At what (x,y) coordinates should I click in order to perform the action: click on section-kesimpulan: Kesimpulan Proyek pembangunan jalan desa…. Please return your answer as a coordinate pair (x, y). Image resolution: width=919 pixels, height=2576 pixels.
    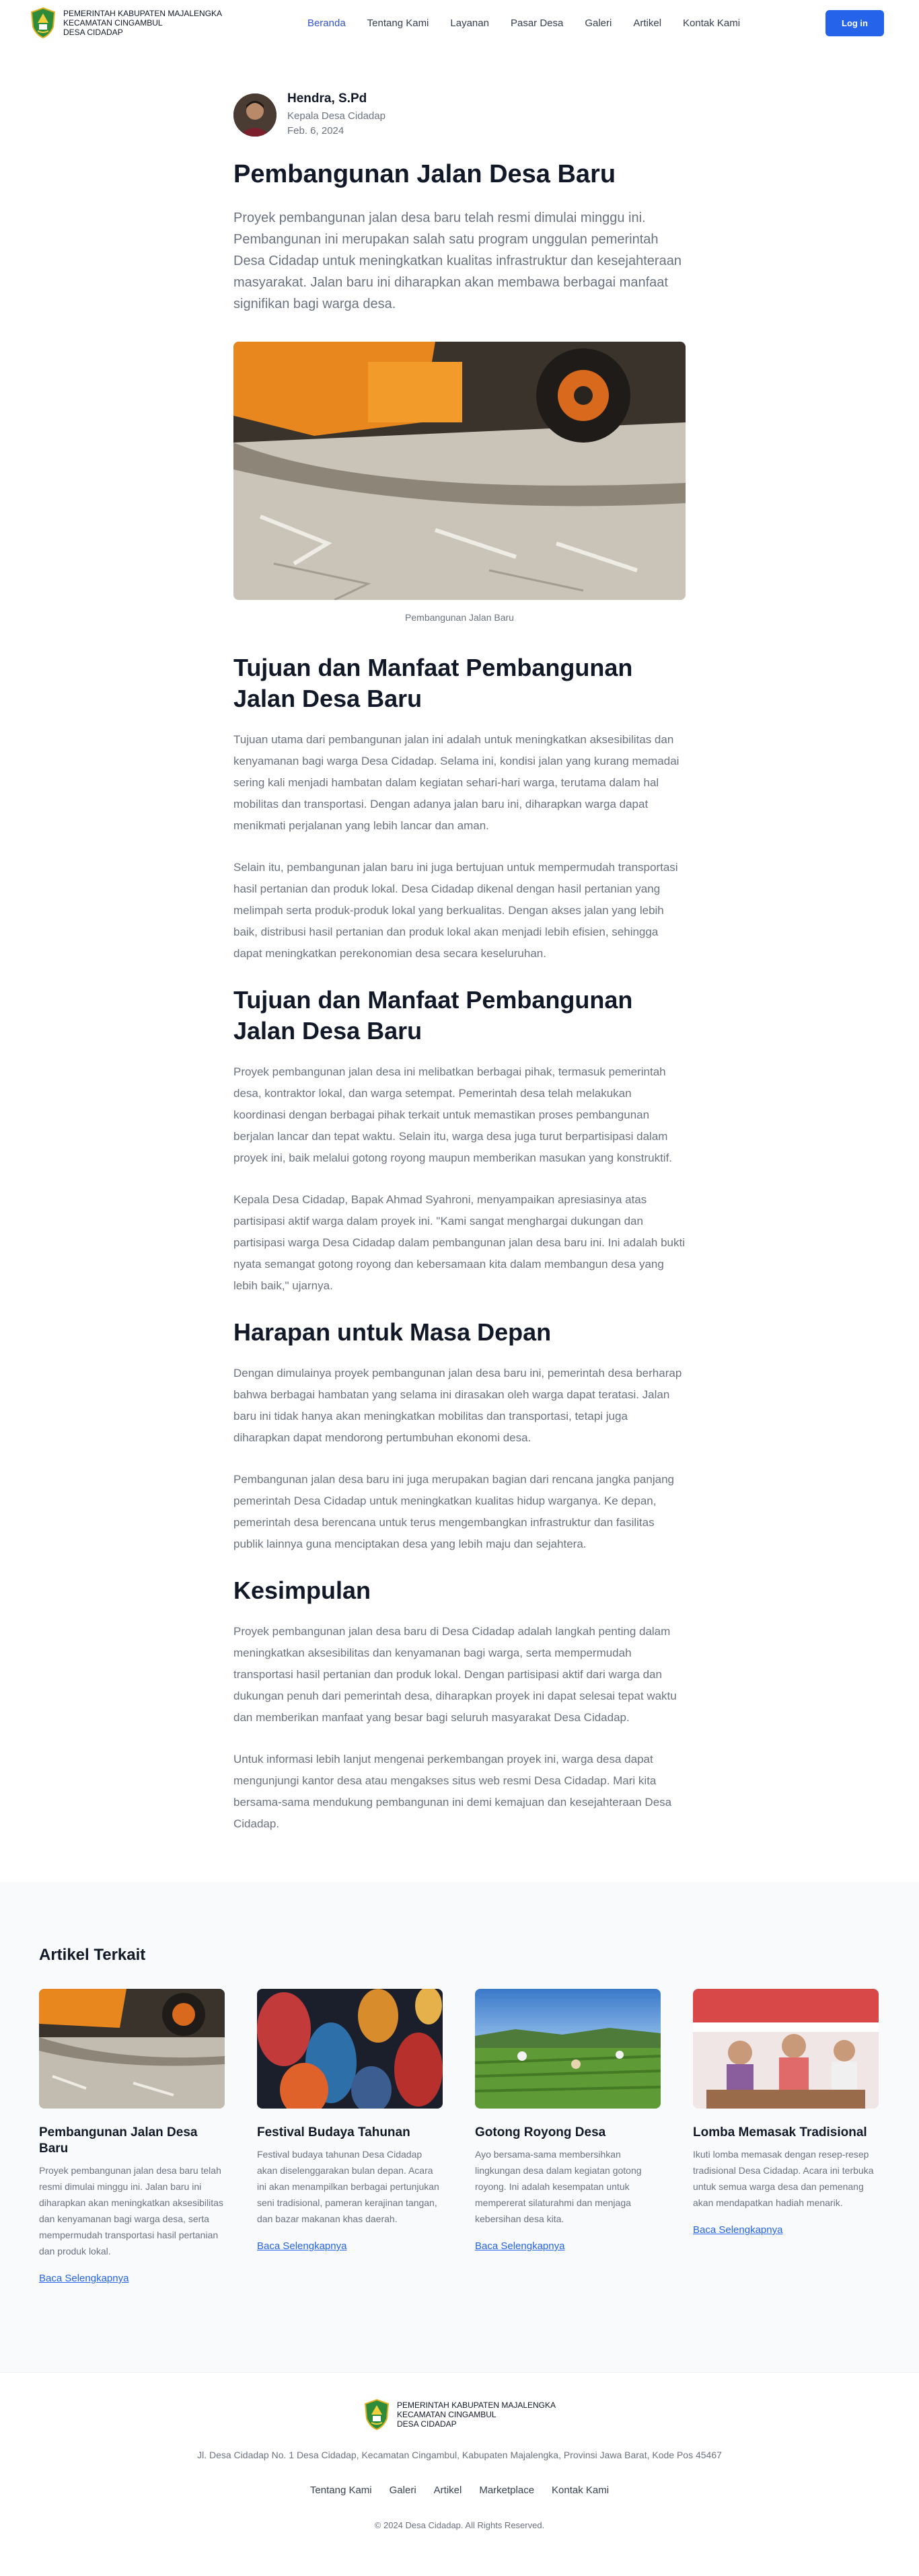
    Looking at the image, I should click on (459, 1705).